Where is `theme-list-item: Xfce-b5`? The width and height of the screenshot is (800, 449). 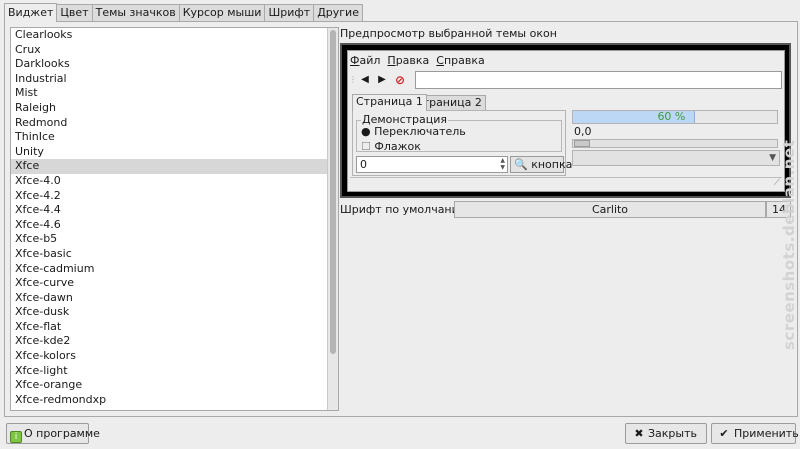
theme-list-item: Xfce-b5 is located at coordinates (174, 239).